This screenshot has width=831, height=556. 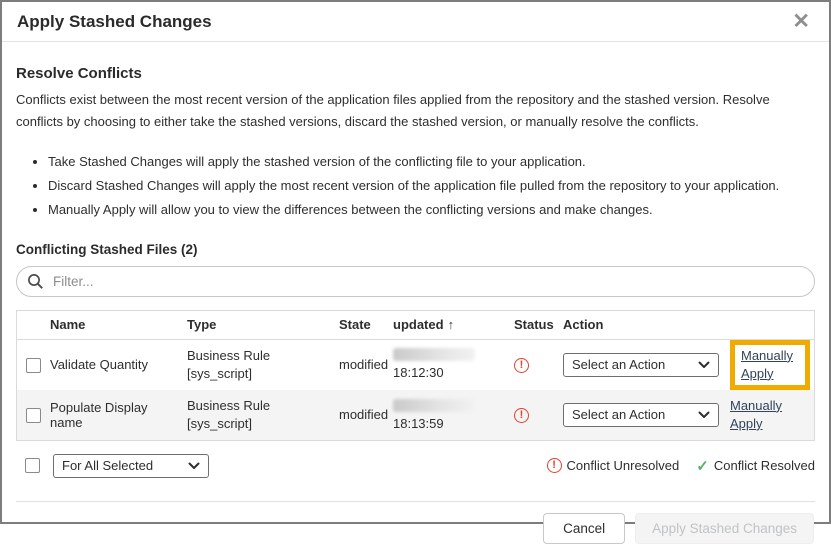 I want to click on dialog-title: Apply Stashed Changes, so click(x=114, y=21).